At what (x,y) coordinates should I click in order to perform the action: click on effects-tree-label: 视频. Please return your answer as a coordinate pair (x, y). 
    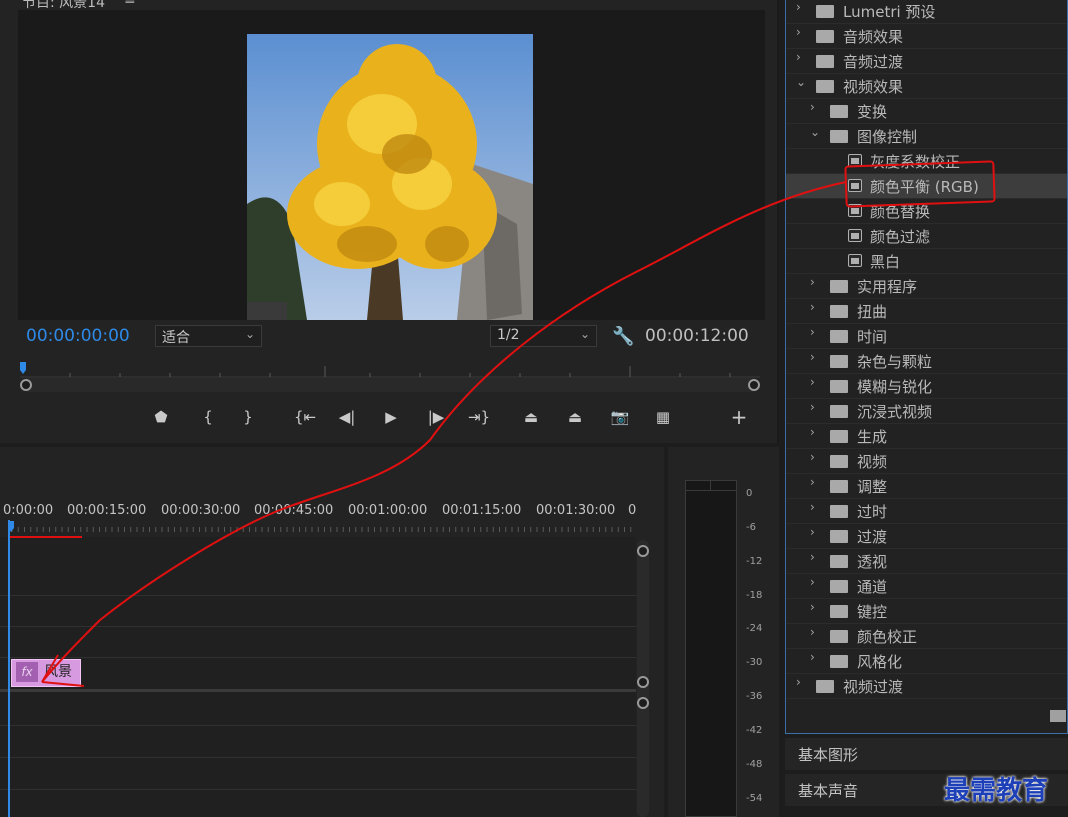
    Looking at the image, I should click on (872, 462).